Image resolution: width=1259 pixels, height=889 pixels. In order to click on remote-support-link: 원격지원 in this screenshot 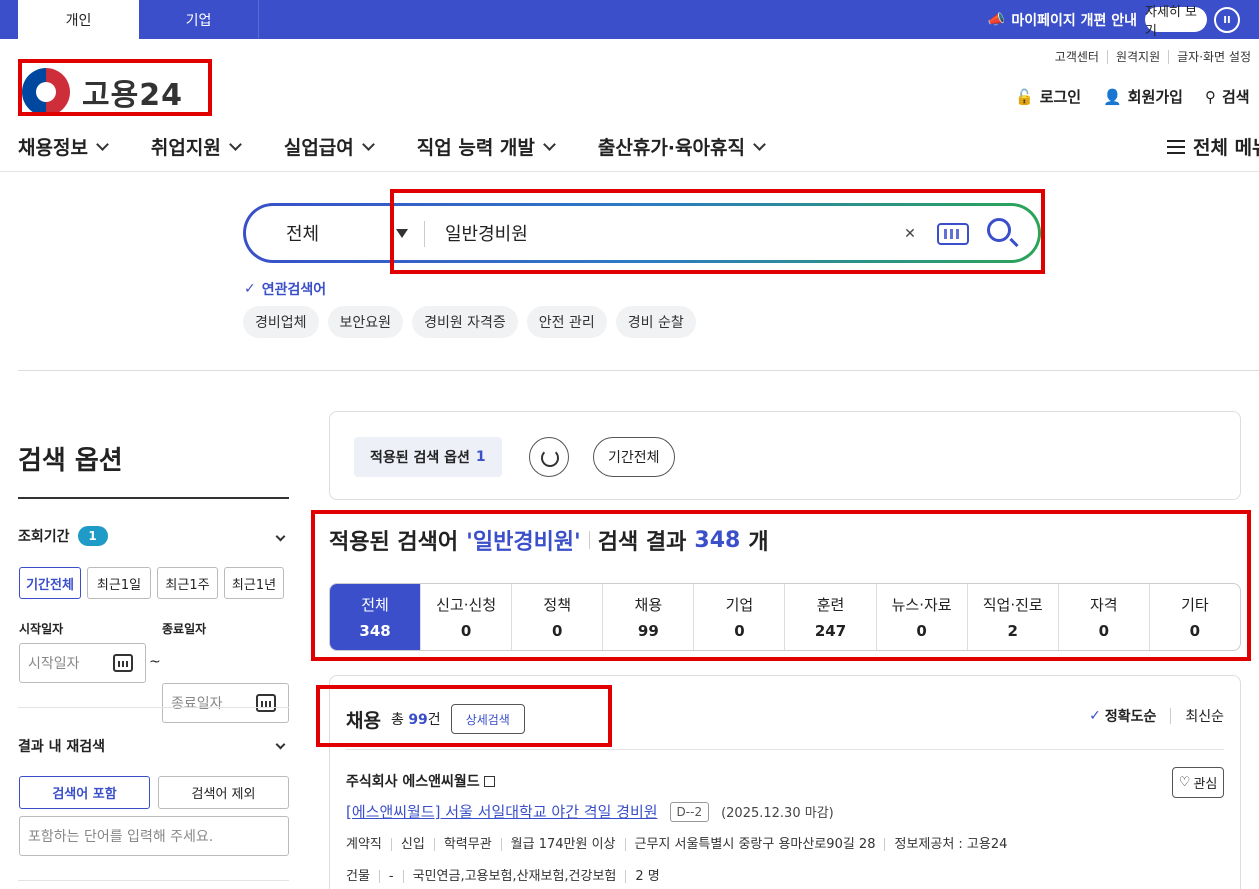, I will do `click(1137, 57)`.